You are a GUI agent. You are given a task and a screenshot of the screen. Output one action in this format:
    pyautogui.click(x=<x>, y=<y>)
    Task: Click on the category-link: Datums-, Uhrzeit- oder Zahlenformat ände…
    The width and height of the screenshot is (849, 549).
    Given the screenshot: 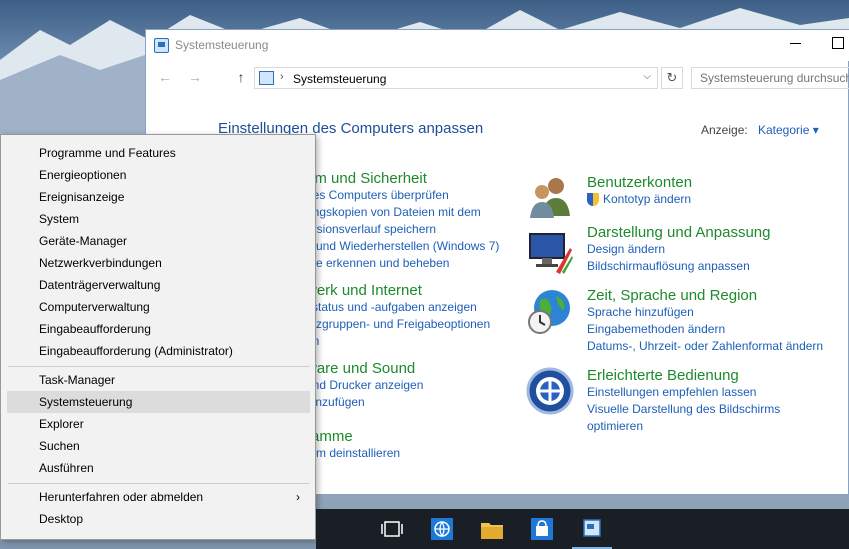 What is the action you would take?
    pyautogui.click(x=705, y=346)
    